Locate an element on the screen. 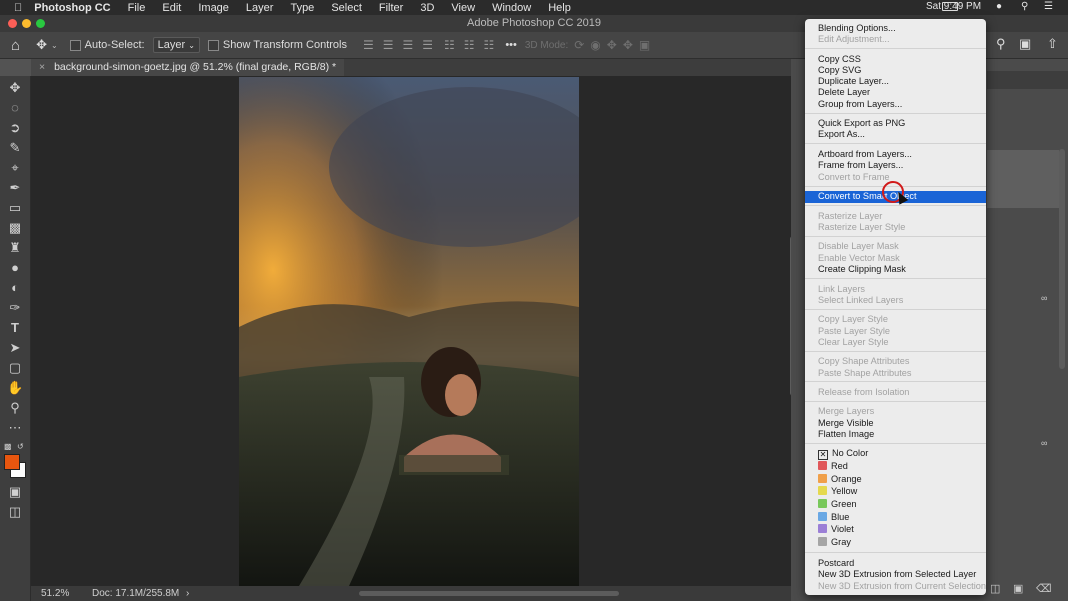 This screenshot has width=1068, height=601. share-icon: ⇧ is located at coordinates (1052, 44).